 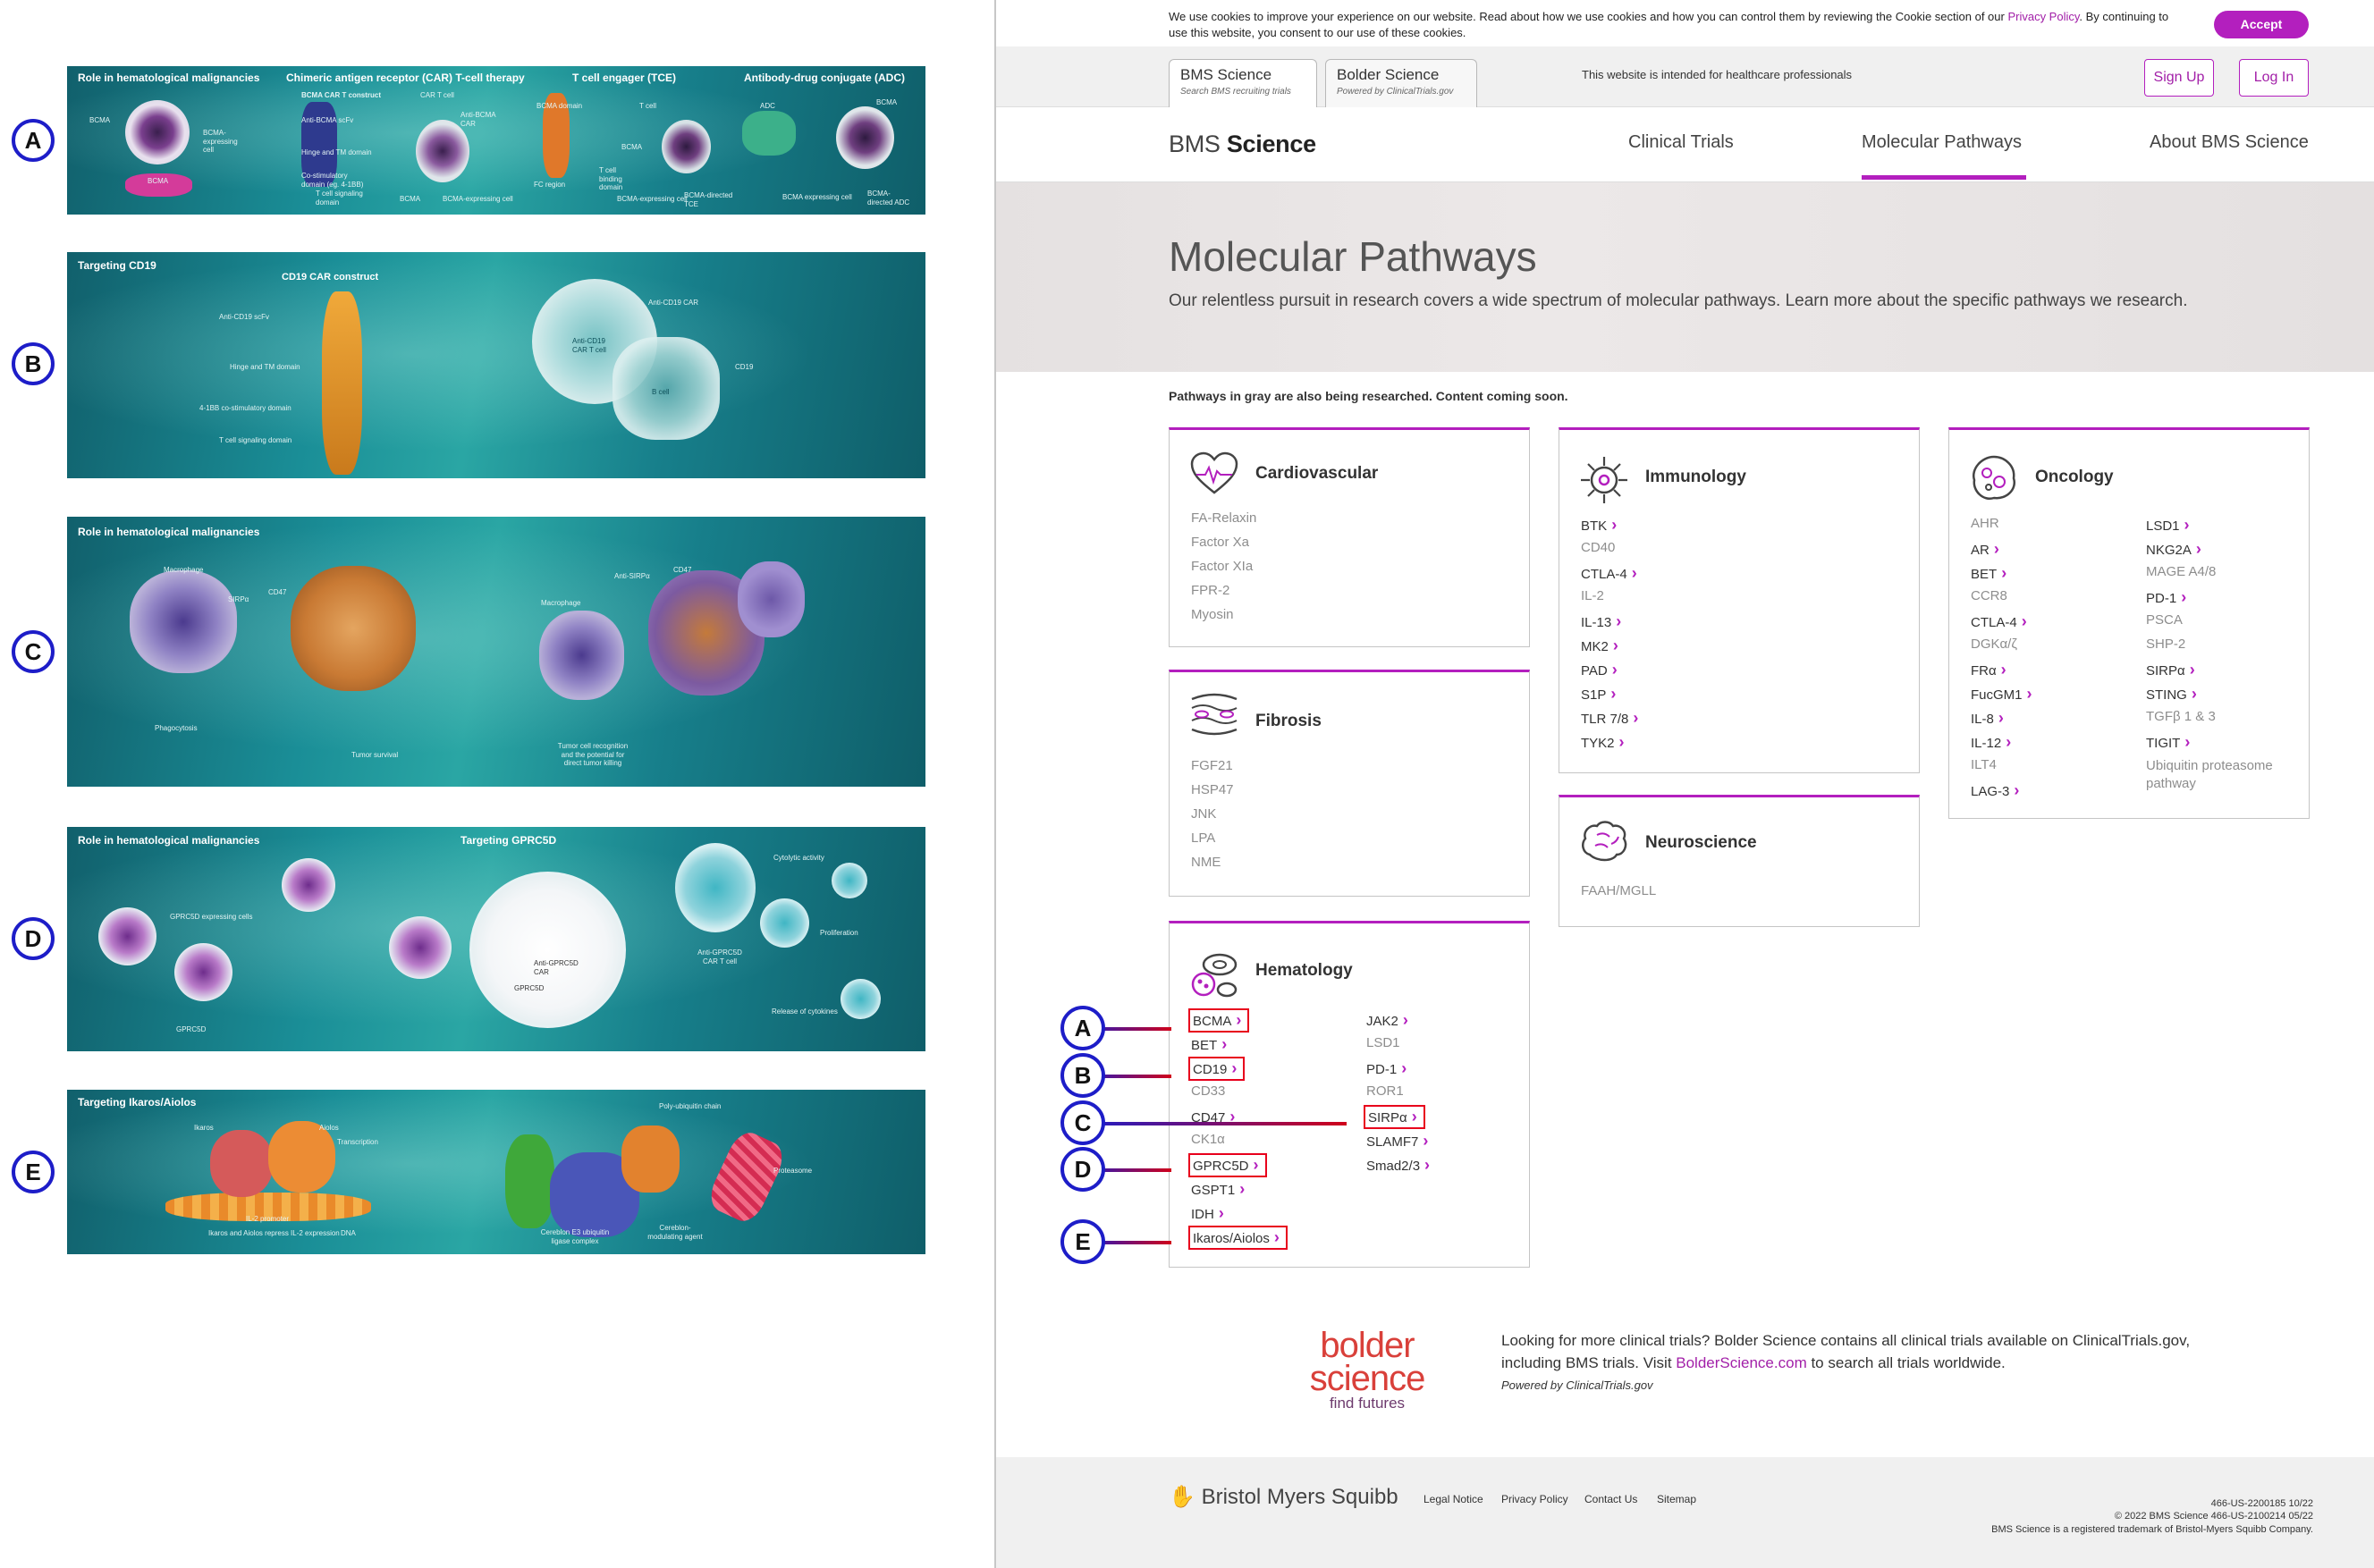 What do you see at coordinates (1619, 890) in the screenshot?
I see `pathway-faah-mgll: FAAH/MGLL` at bounding box center [1619, 890].